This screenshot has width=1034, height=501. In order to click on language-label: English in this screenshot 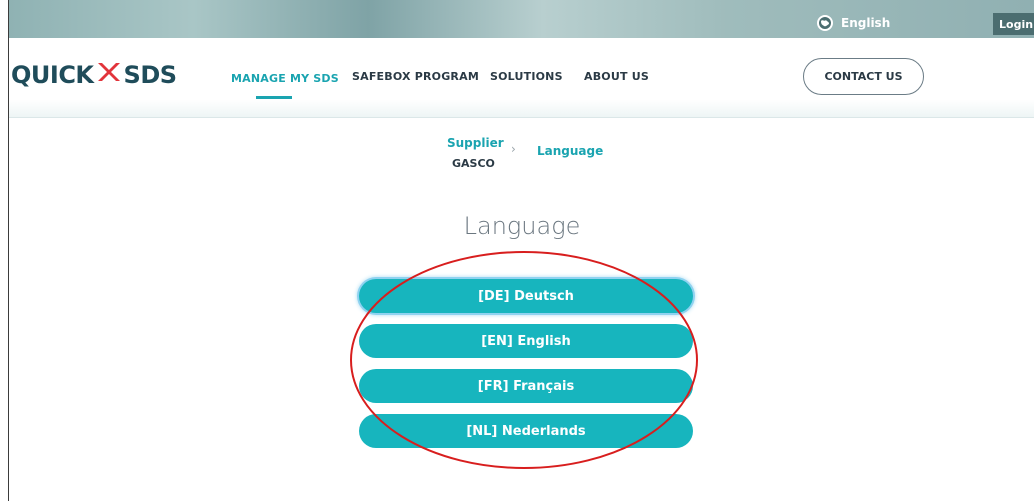, I will do `click(866, 23)`.